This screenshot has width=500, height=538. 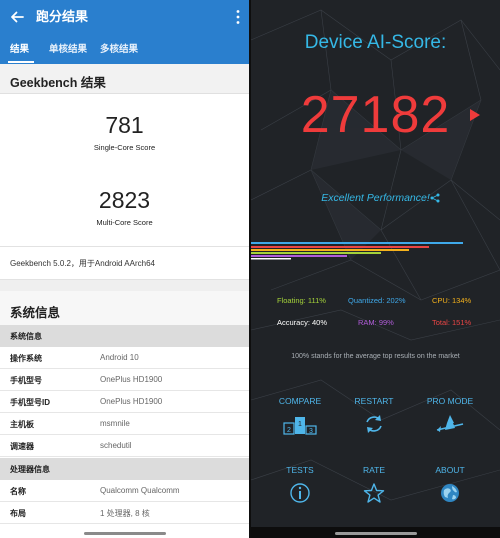 I want to click on svg-text: 1, so click(x=300, y=424).